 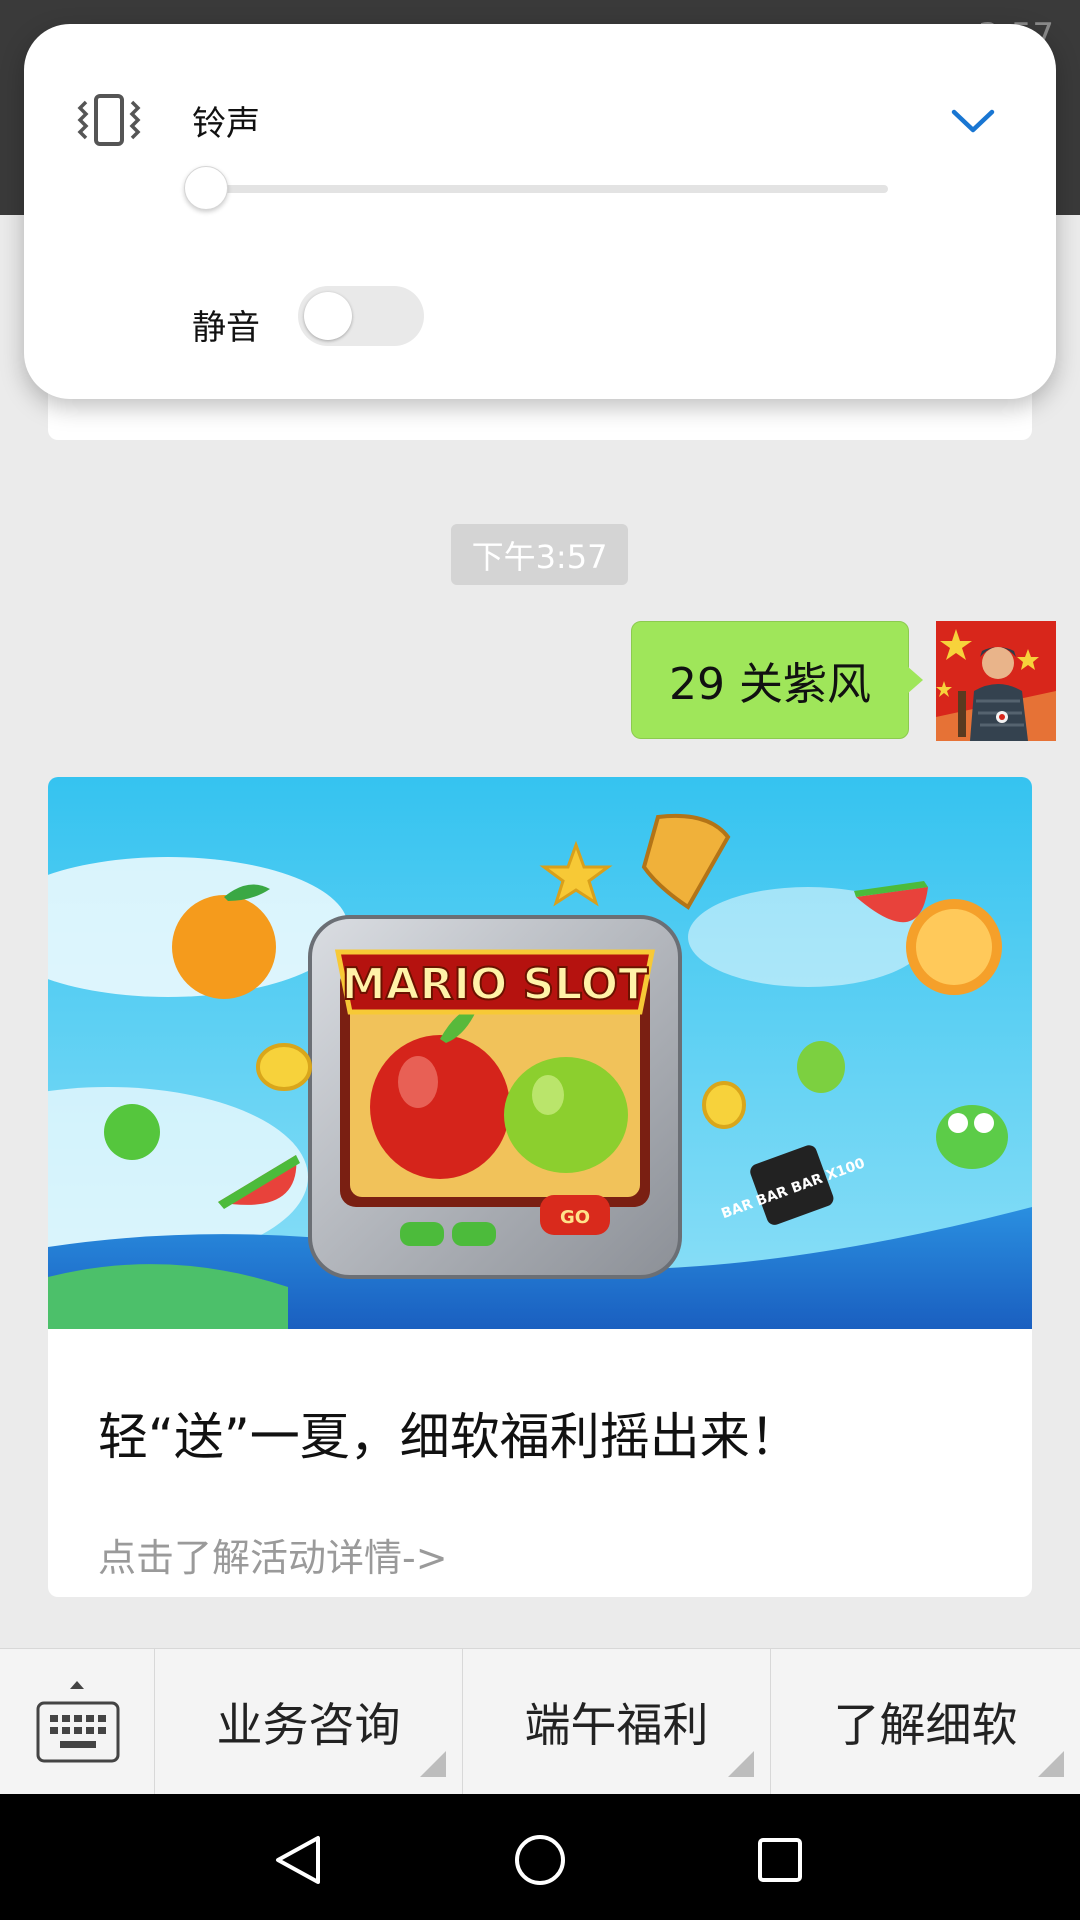 What do you see at coordinates (328, 316) in the screenshot?
I see `mute-toggle-knob` at bounding box center [328, 316].